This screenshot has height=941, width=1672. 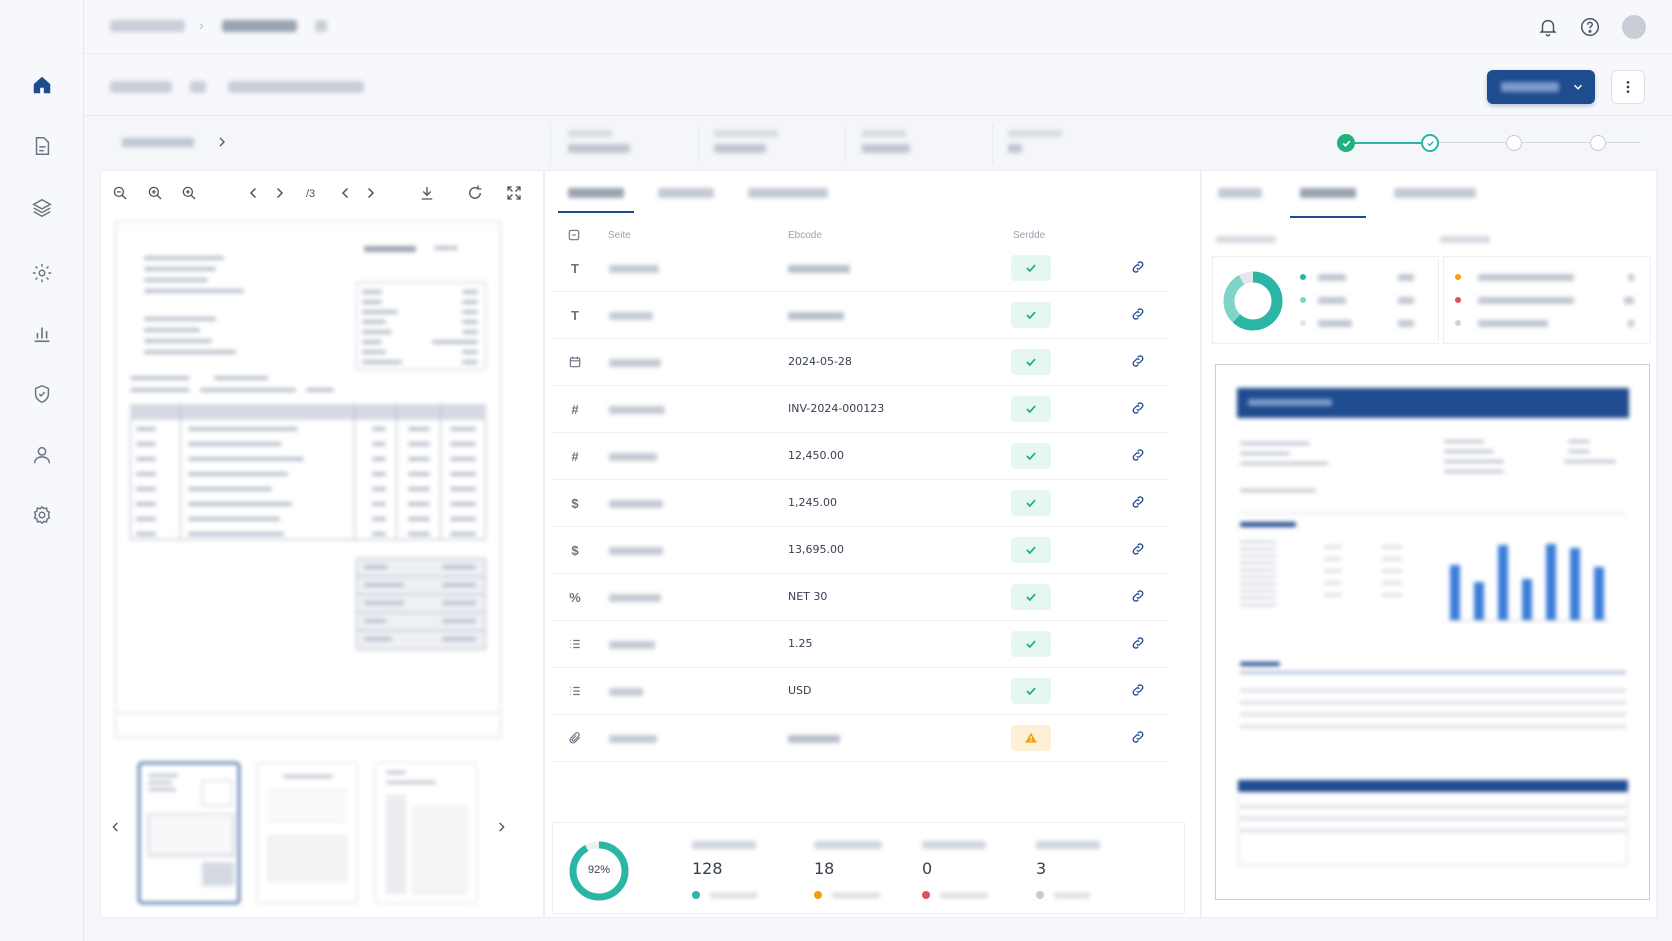 What do you see at coordinates (816, 549) in the screenshot?
I see `field-value: 13,695.00` at bounding box center [816, 549].